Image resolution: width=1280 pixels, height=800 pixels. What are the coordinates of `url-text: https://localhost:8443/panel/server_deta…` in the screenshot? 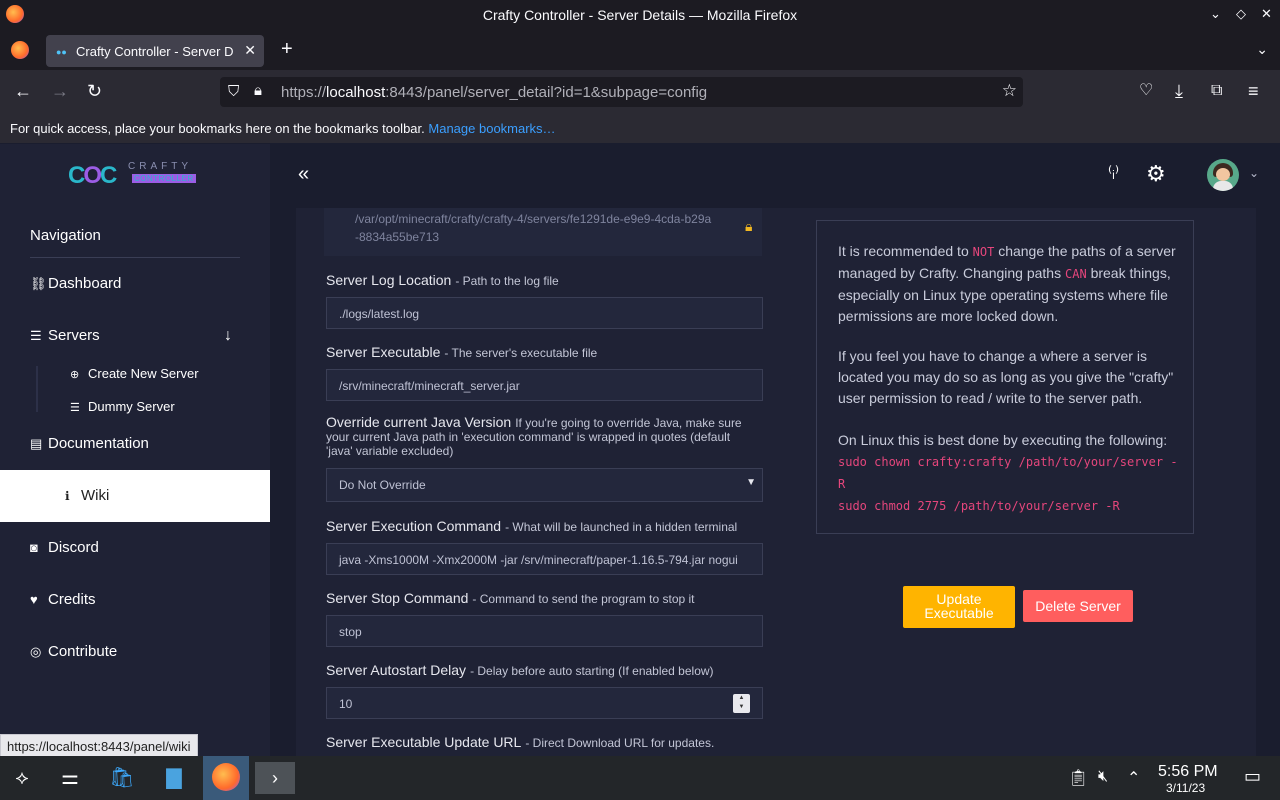 It's located at (494, 92).